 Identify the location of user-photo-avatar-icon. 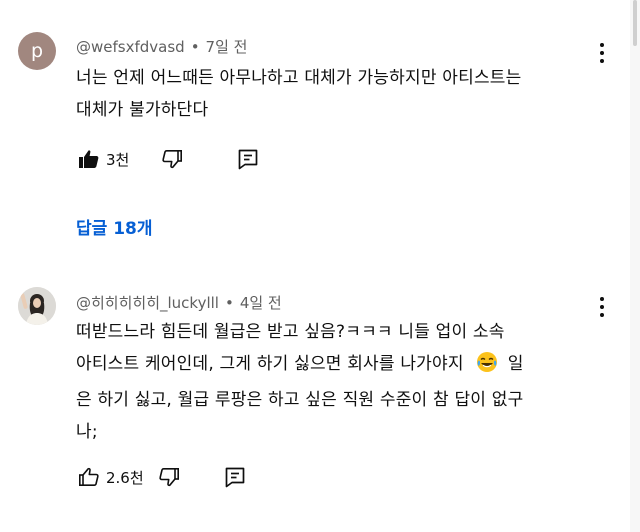
(37, 306).